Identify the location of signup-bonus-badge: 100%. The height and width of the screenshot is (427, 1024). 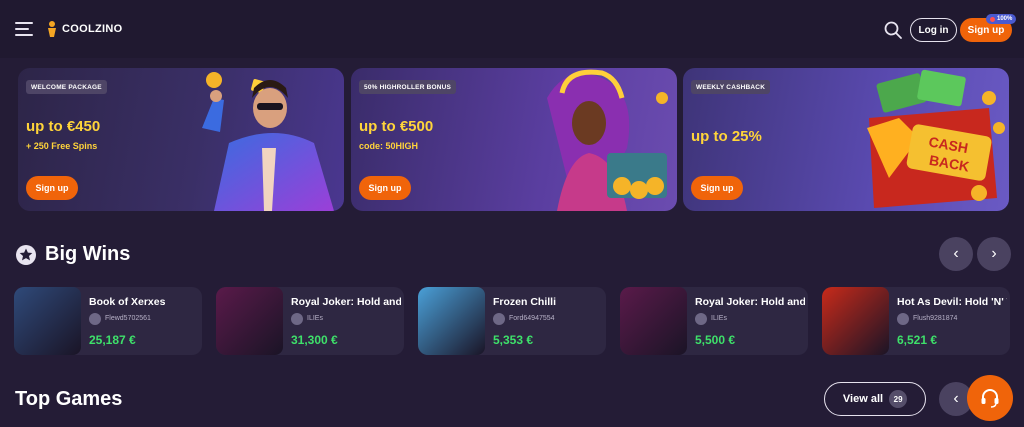
(1001, 19).